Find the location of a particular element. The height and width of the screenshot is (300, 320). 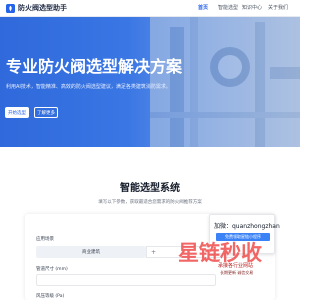

hero-subtitle: 利用AI技术，智能精准、高效的防火阀选型建议，满足各类建筑消防需求。 is located at coordinates (88, 87).